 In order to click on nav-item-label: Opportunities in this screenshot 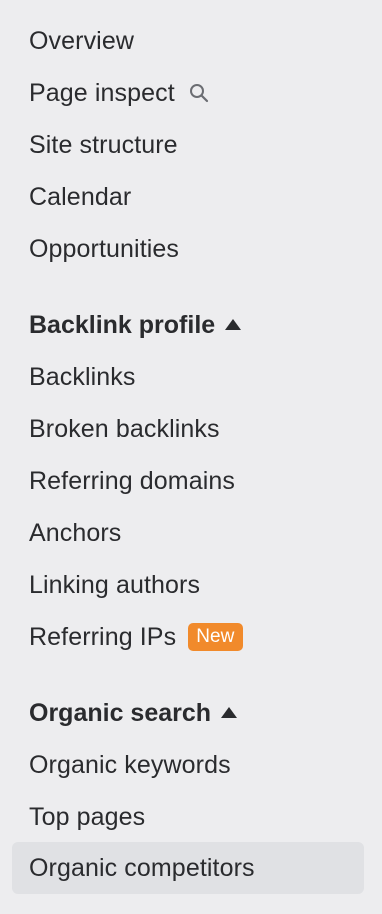, I will do `click(104, 248)`.